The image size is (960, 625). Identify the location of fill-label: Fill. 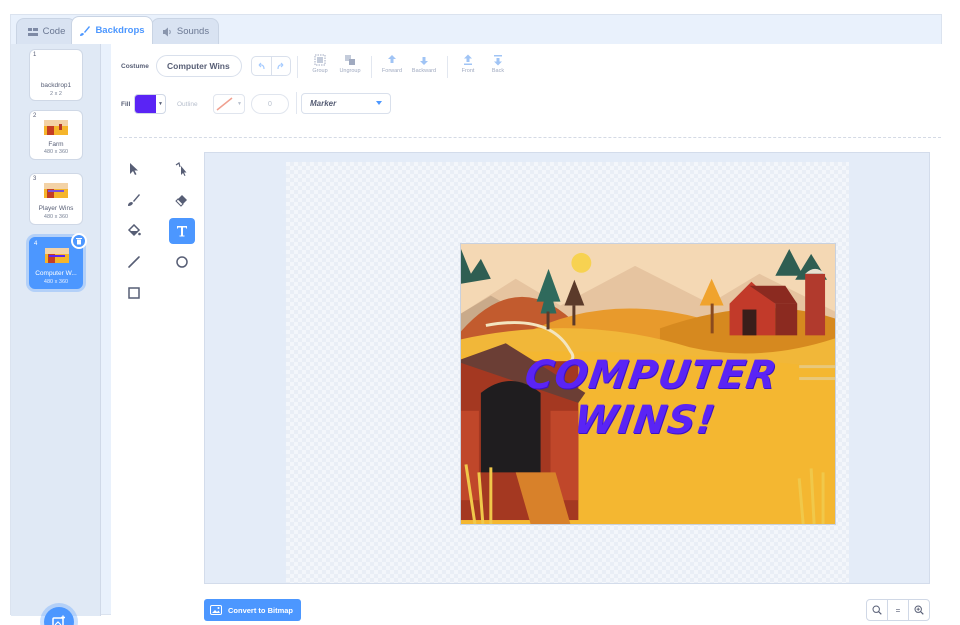
(126, 104).